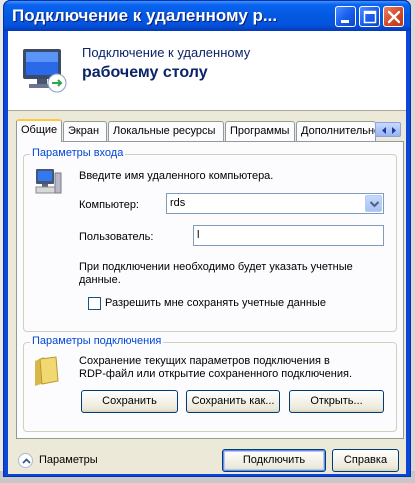 This screenshot has width=415, height=483. I want to click on maximize-button, so click(369, 16).